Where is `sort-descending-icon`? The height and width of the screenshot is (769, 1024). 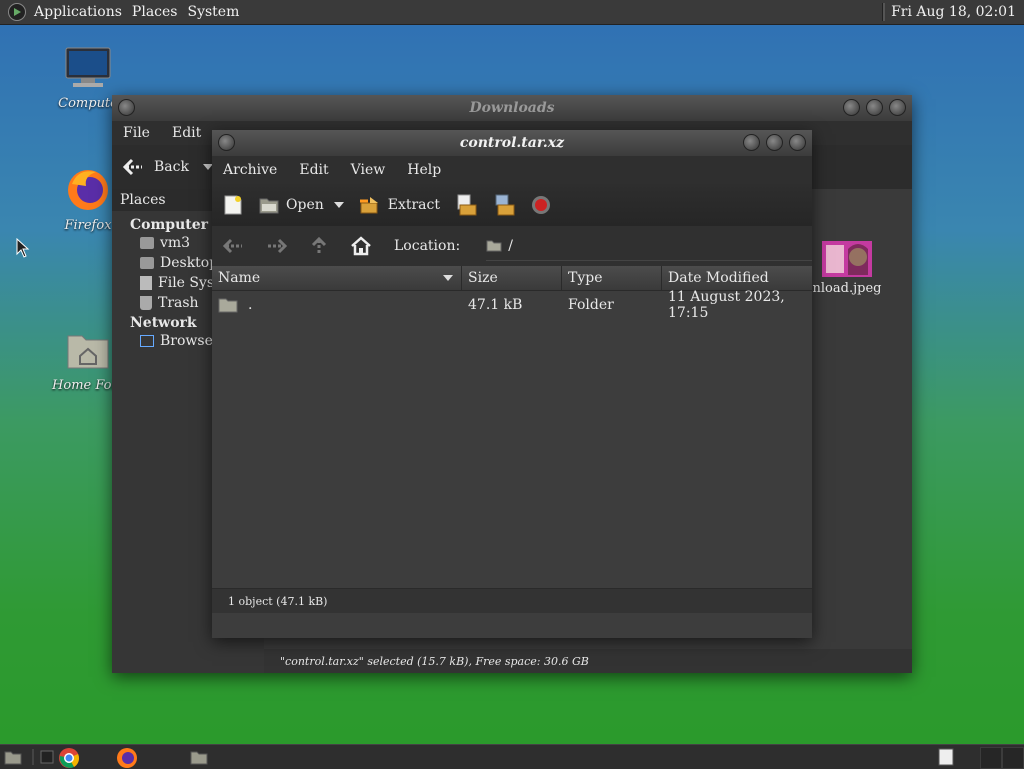 sort-descending-icon is located at coordinates (448, 278).